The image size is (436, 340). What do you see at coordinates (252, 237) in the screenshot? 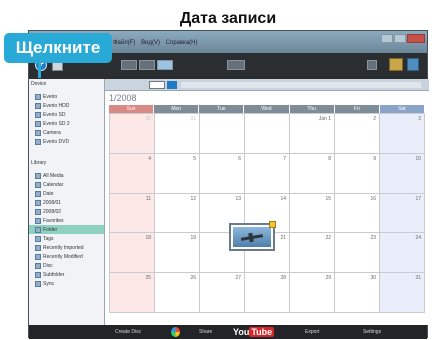
I see `thumbnail-image` at bounding box center [252, 237].